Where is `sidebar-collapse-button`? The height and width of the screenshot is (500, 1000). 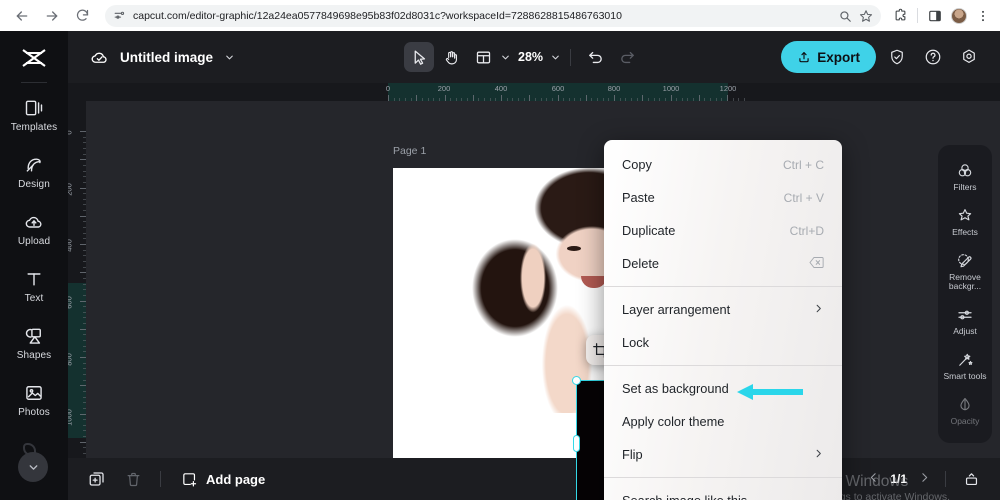 sidebar-collapse-button is located at coordinates (33, 462).